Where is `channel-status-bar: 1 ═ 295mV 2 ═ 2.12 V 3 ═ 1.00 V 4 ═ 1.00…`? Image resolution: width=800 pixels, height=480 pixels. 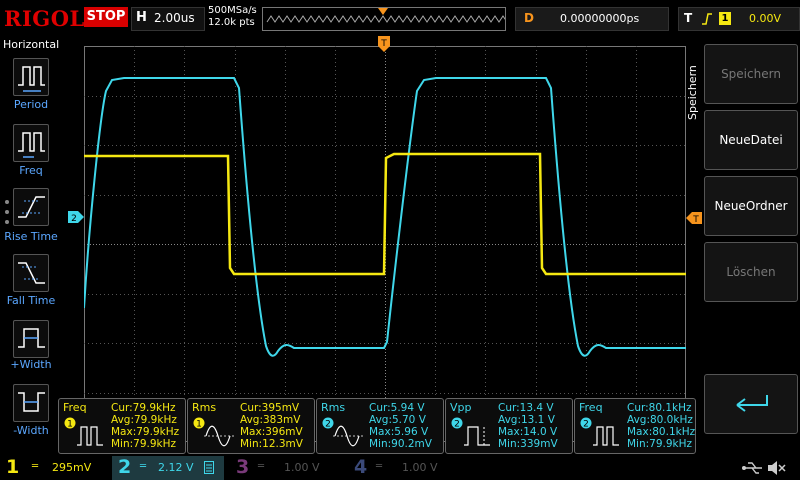 channel-status-bar: 1 ═ 295mV 2 ═ 2.12 V 3 ═ 1.00 V 4 ═ 1.00… is located at coordinates (400, 468).